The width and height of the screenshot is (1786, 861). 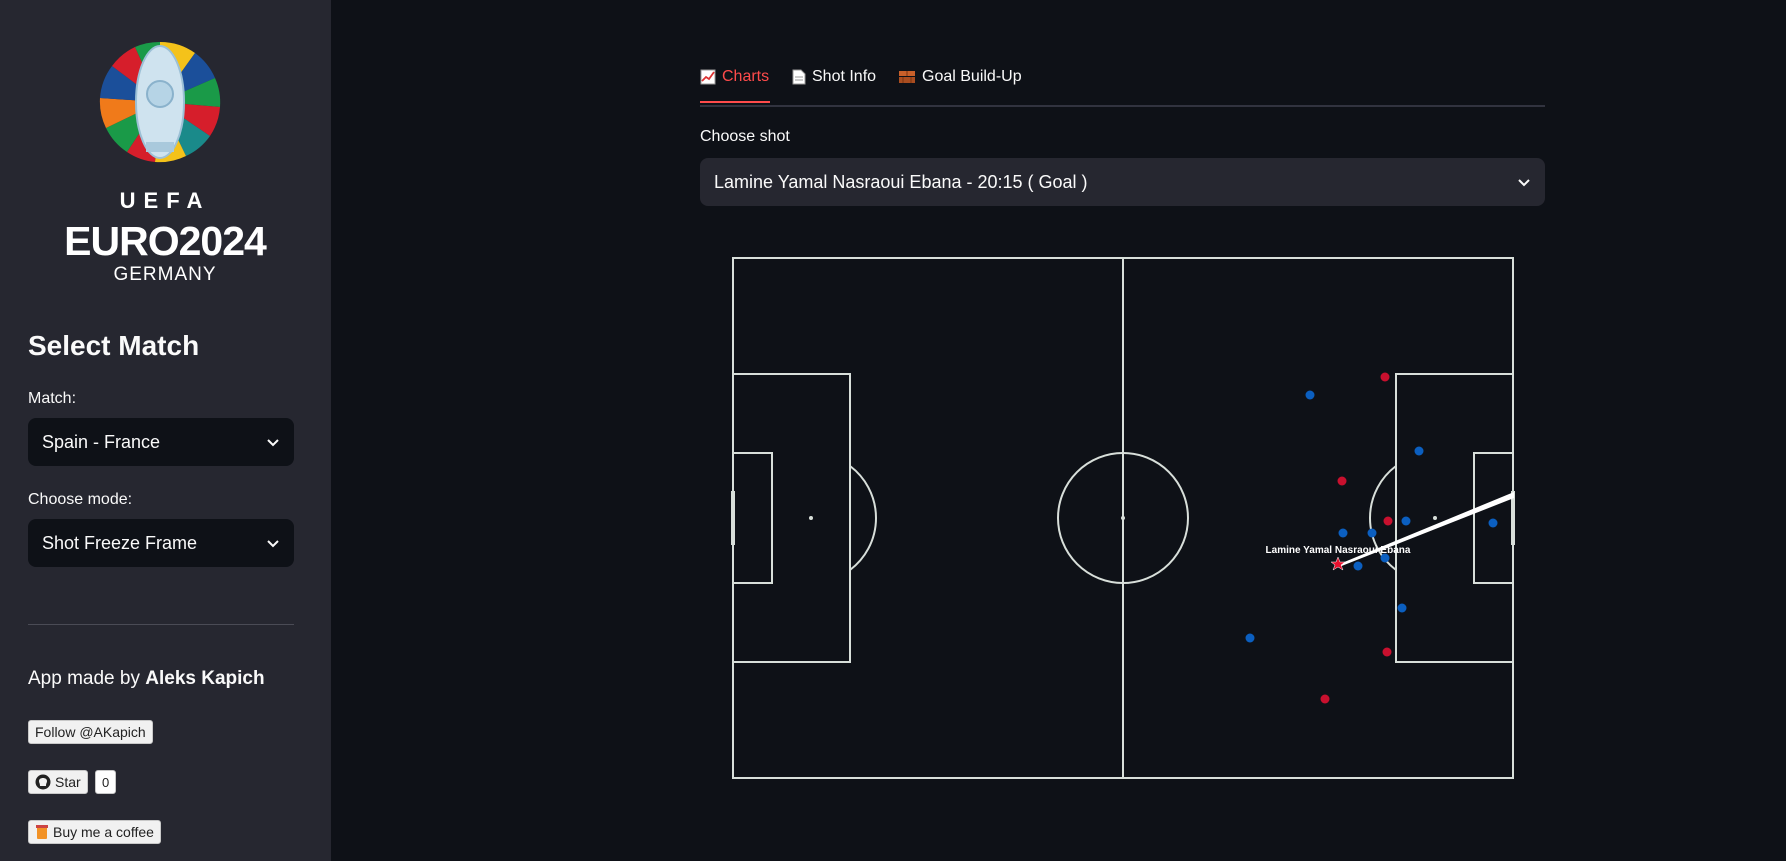 I want to click on tab-goal-build-up-label: Goal Build-Up, so click(x=972, y=76).